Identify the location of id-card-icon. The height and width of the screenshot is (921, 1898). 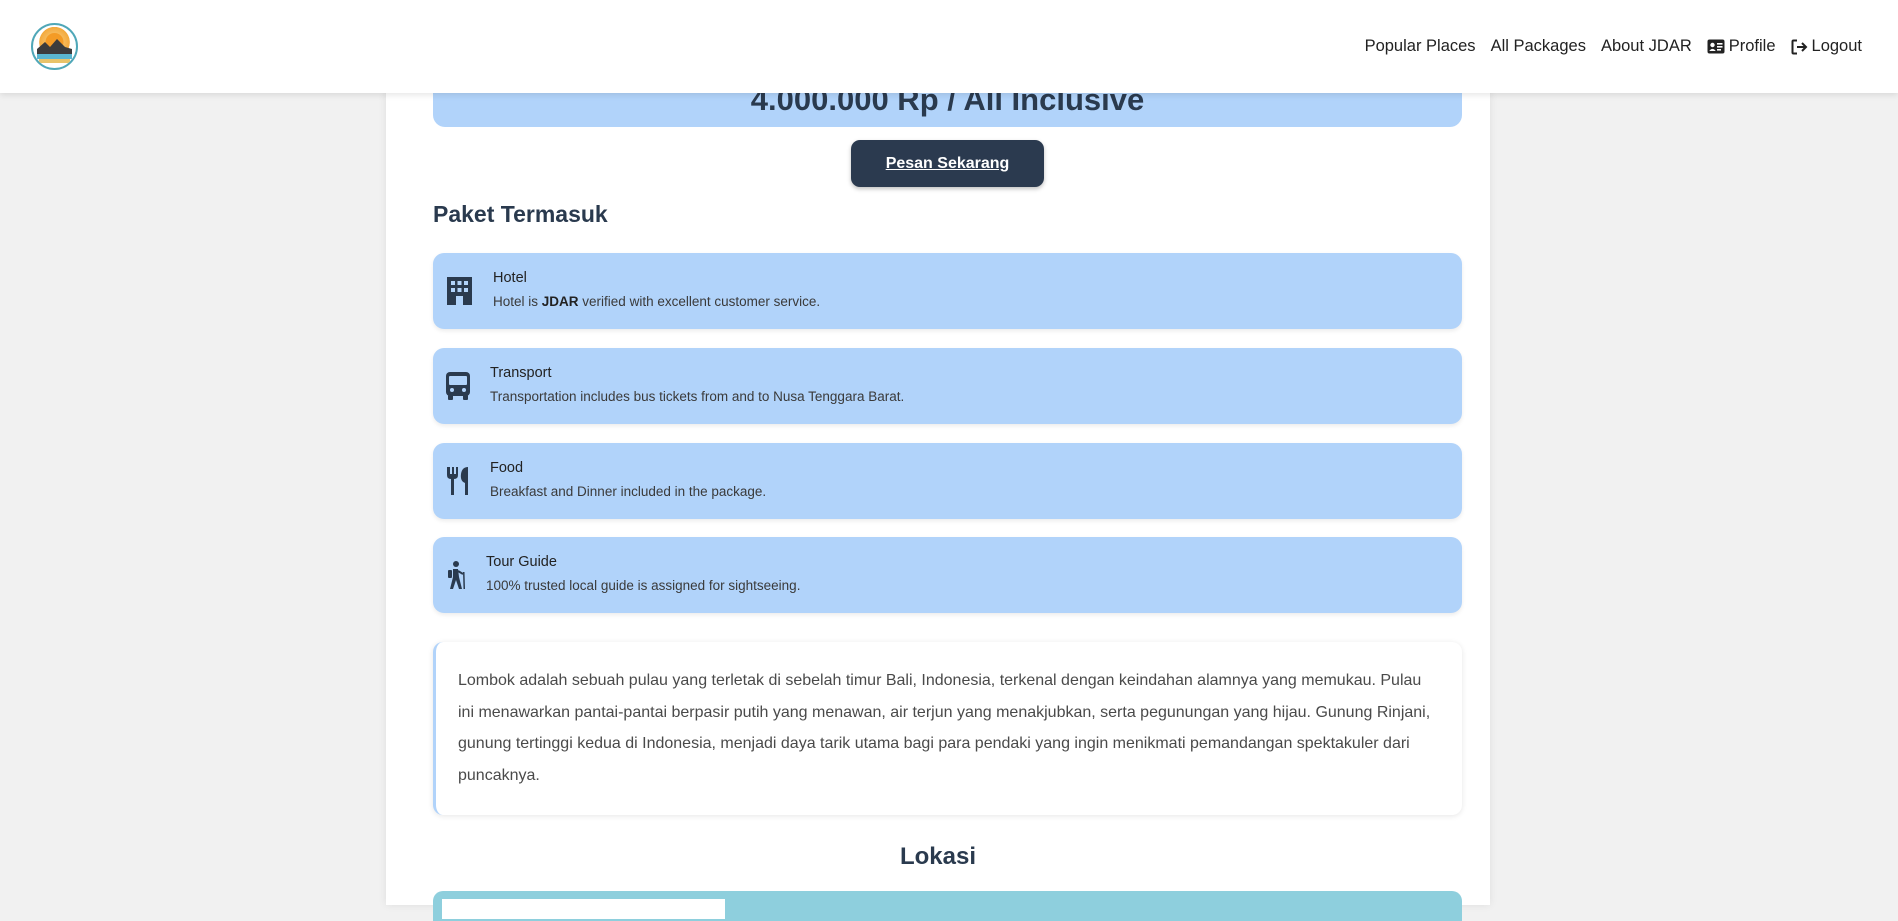
(1716, 46).